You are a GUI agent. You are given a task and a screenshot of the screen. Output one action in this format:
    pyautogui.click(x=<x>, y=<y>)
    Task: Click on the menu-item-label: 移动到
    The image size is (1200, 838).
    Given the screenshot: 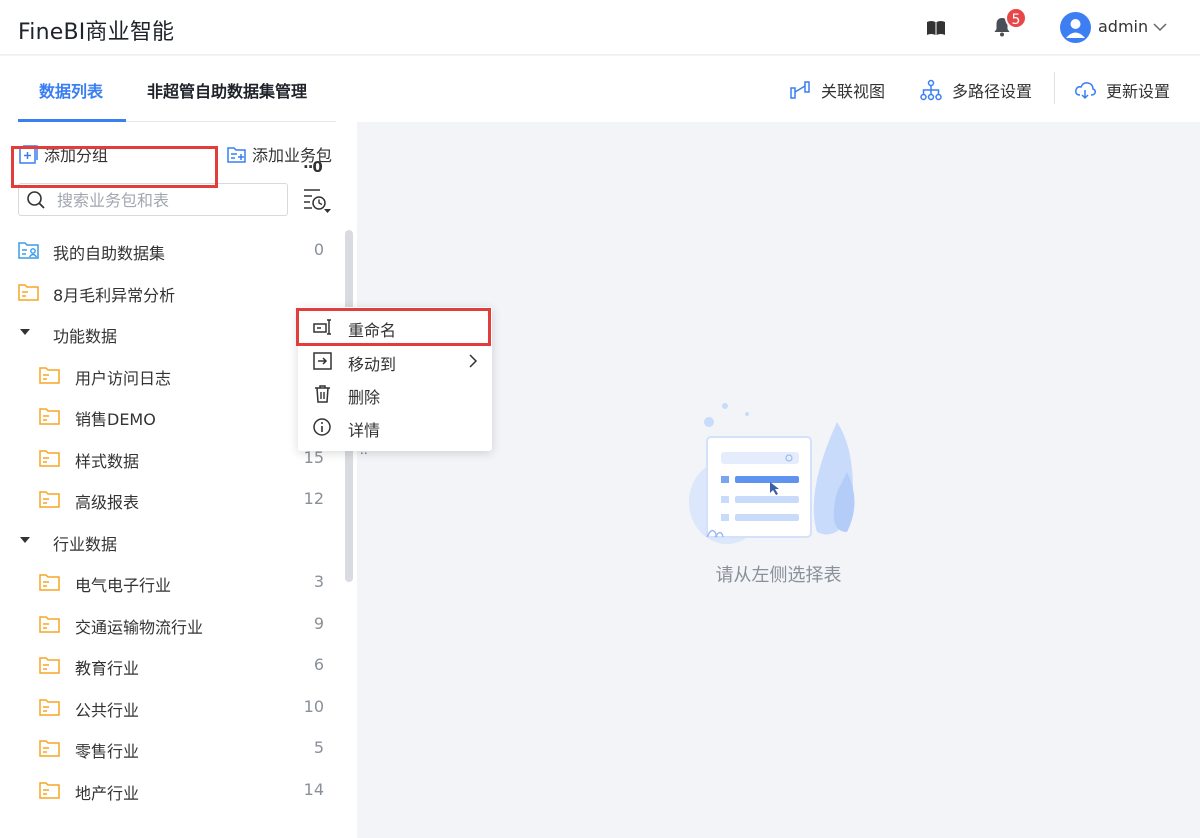 What is the action you would take?
    pyautogui.click(x=372, y=364)
    